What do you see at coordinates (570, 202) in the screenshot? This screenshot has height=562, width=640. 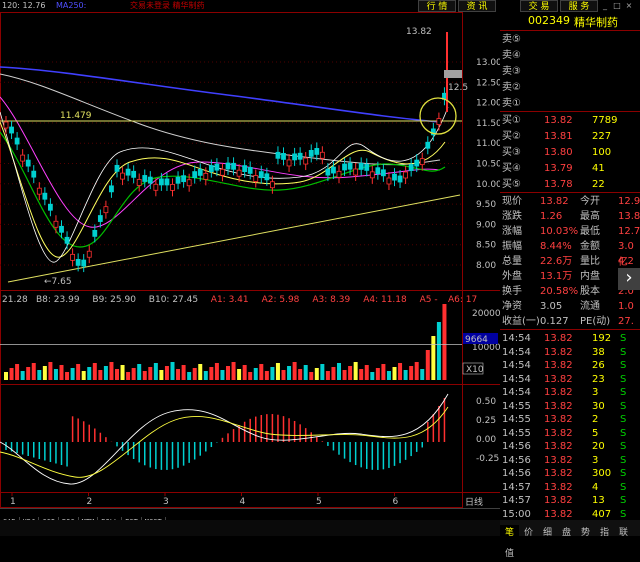 I see `stat-row: 现价 13.82 今开 12.9` at bounding box center [570, 202].